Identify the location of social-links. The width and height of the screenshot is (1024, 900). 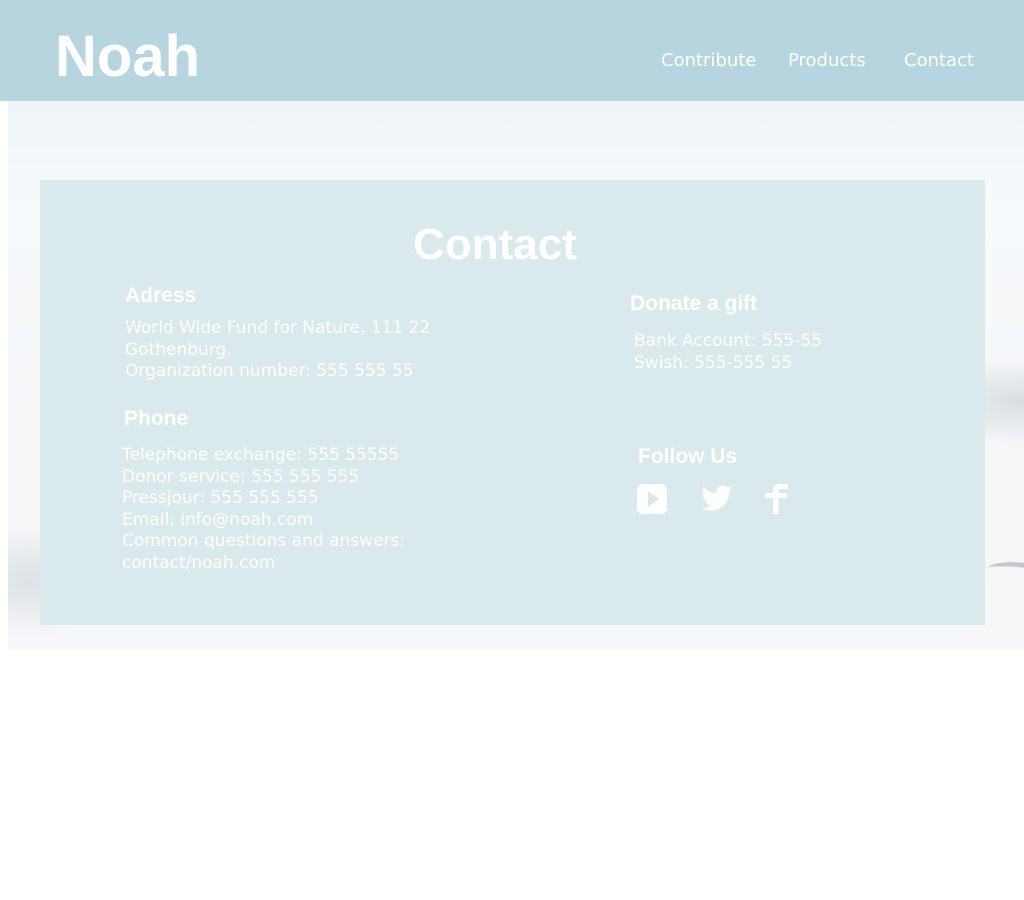
(721, 500).